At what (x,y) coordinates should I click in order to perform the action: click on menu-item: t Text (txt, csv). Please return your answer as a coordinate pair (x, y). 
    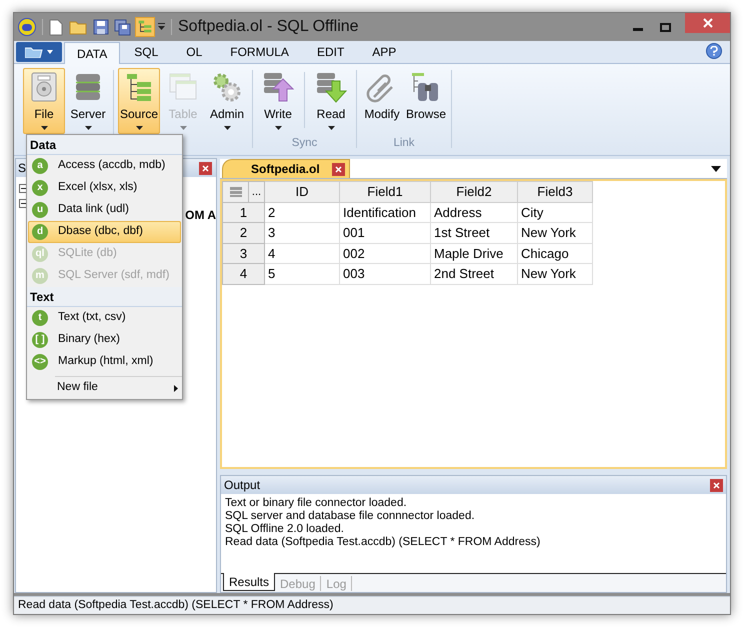
    Looking at the image, I should click on (104, 318).